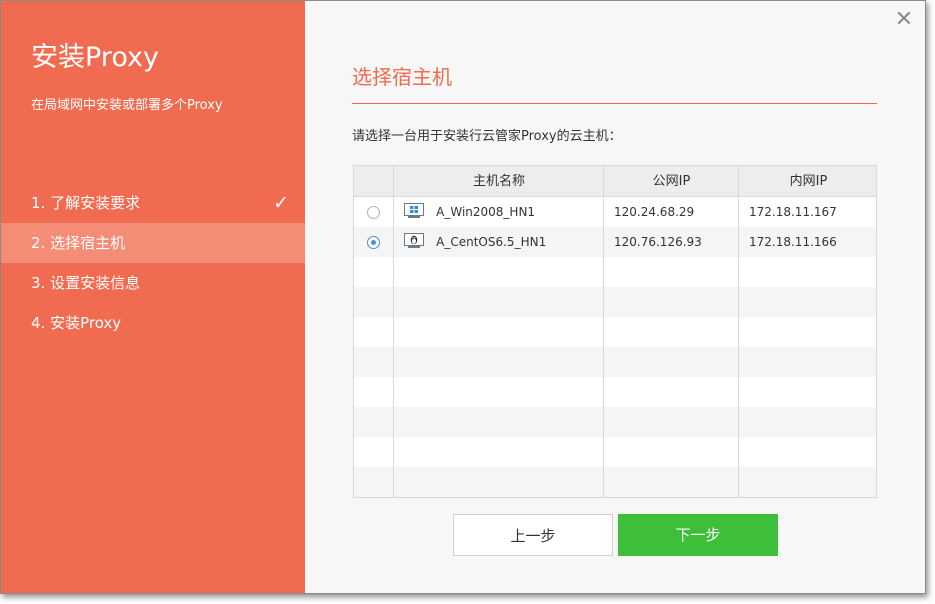 This screenshot has width=935, height=604. What do you see at coordinates (402, 77) in the screenshot?
I see `page-title: 选择宿主机` at bounding box center [402, 77].